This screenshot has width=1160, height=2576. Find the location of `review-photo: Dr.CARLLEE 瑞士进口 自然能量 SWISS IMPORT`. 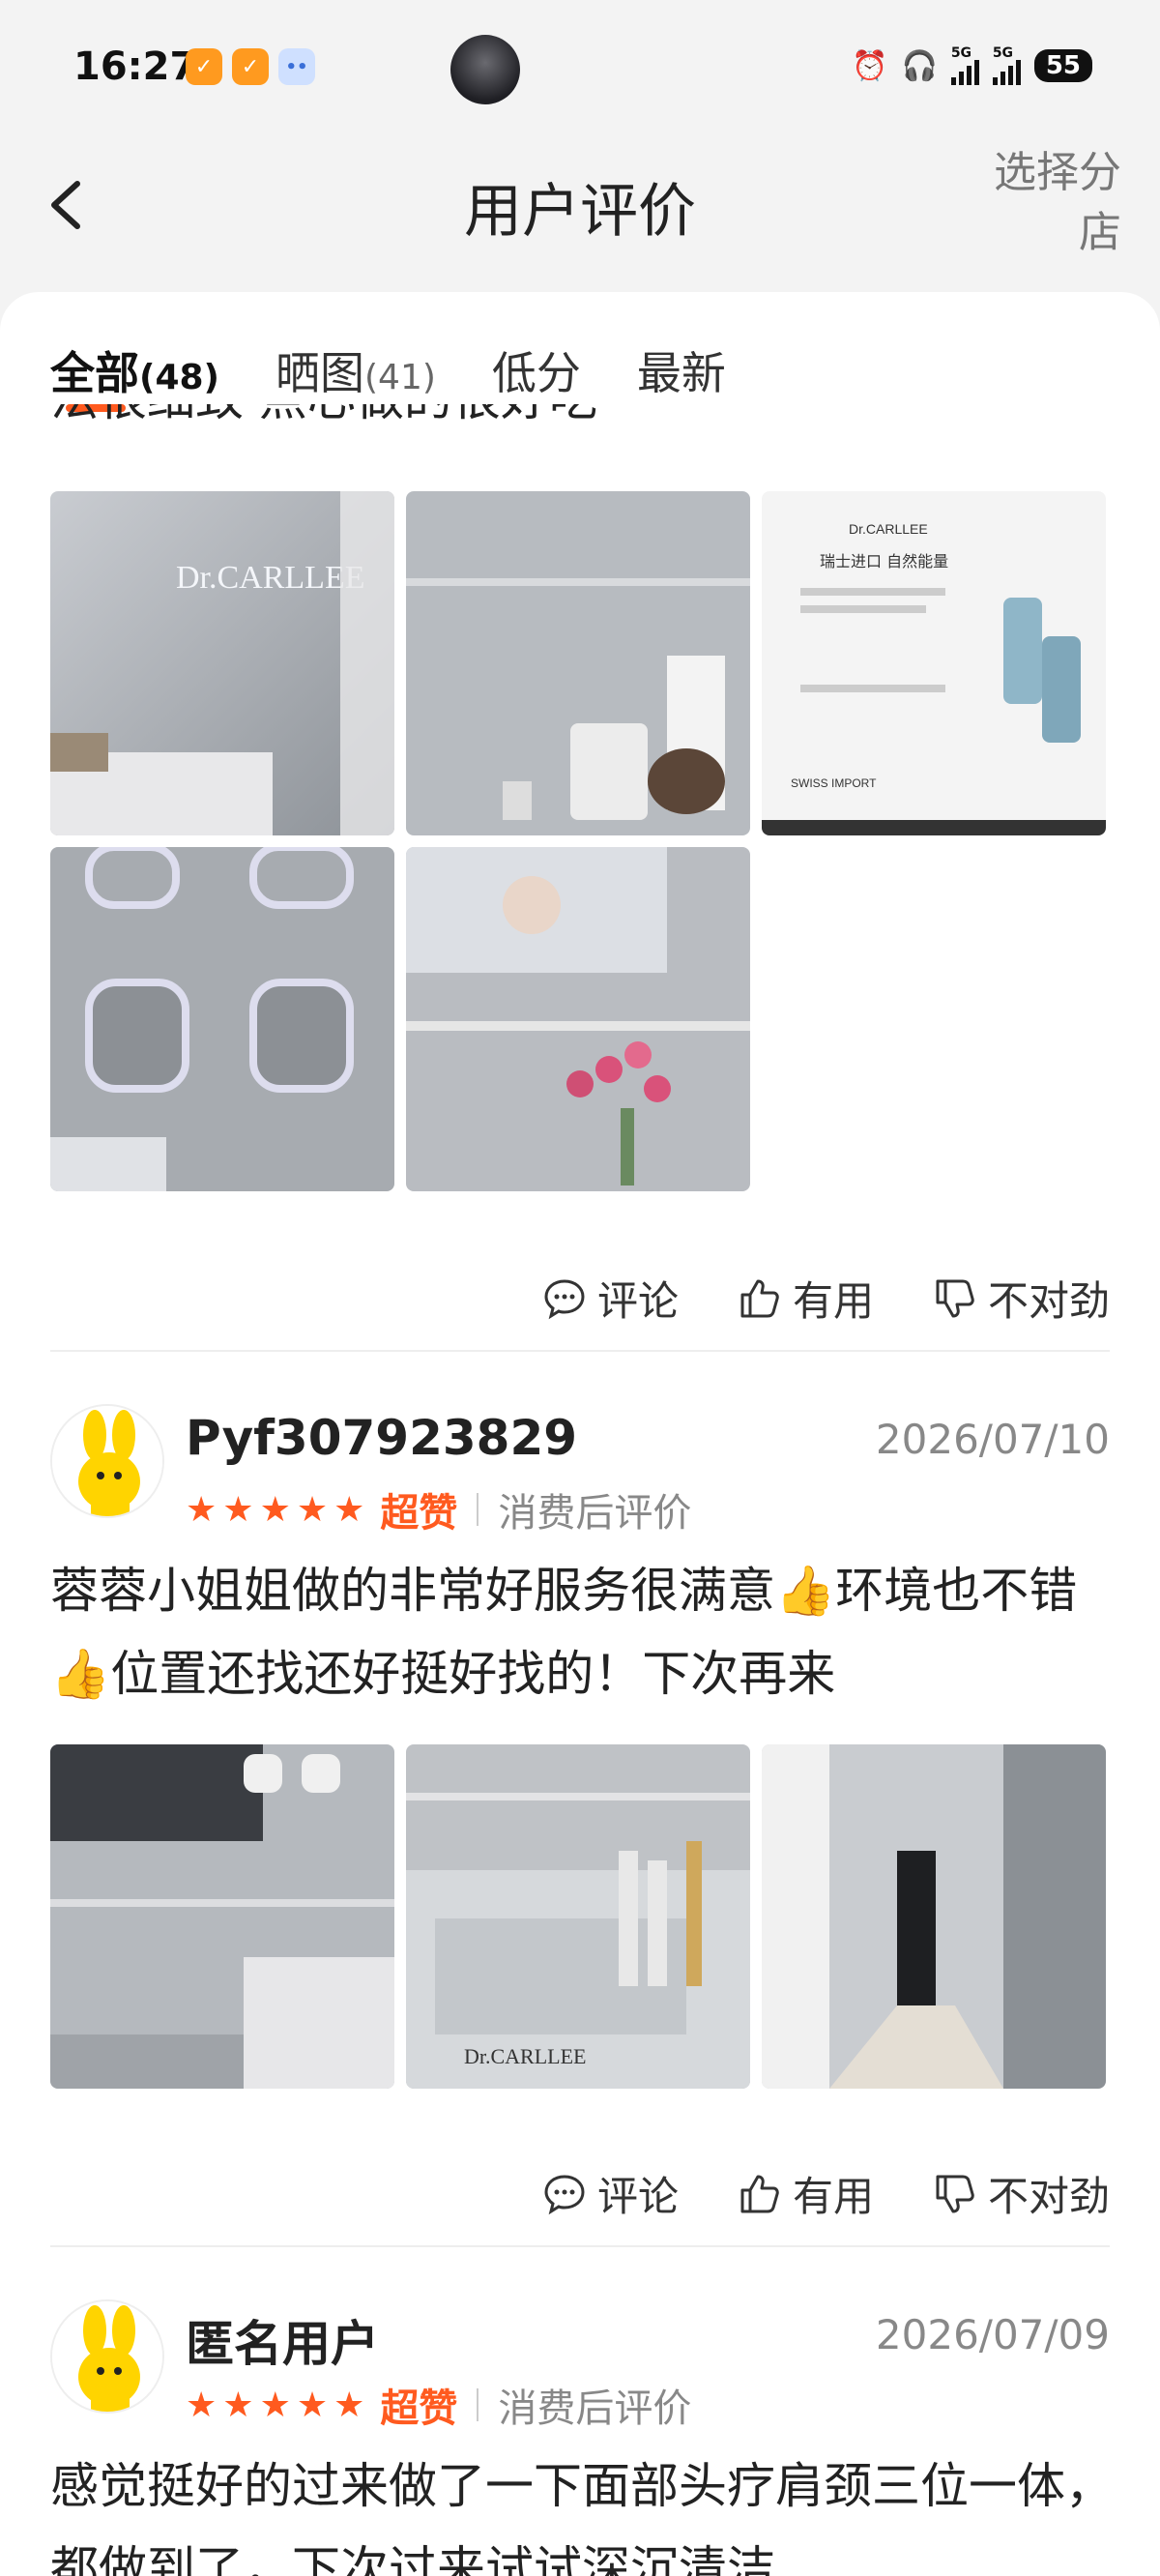

review-photo: Dr.CARLLEE 瑞士进口 自然能量 SWISS IMPORT is located at coordinates (934, 663).